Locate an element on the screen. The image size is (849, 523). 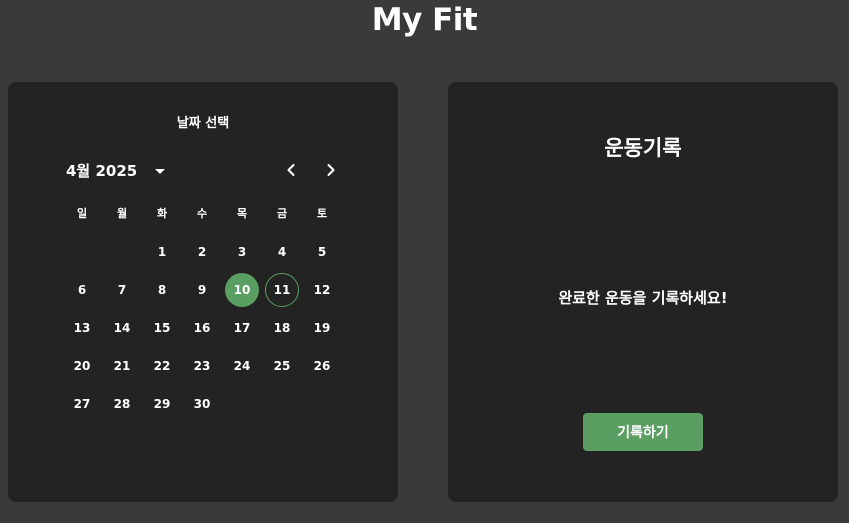
calendar-day-number: 13 is located at coordinates (82, 328).